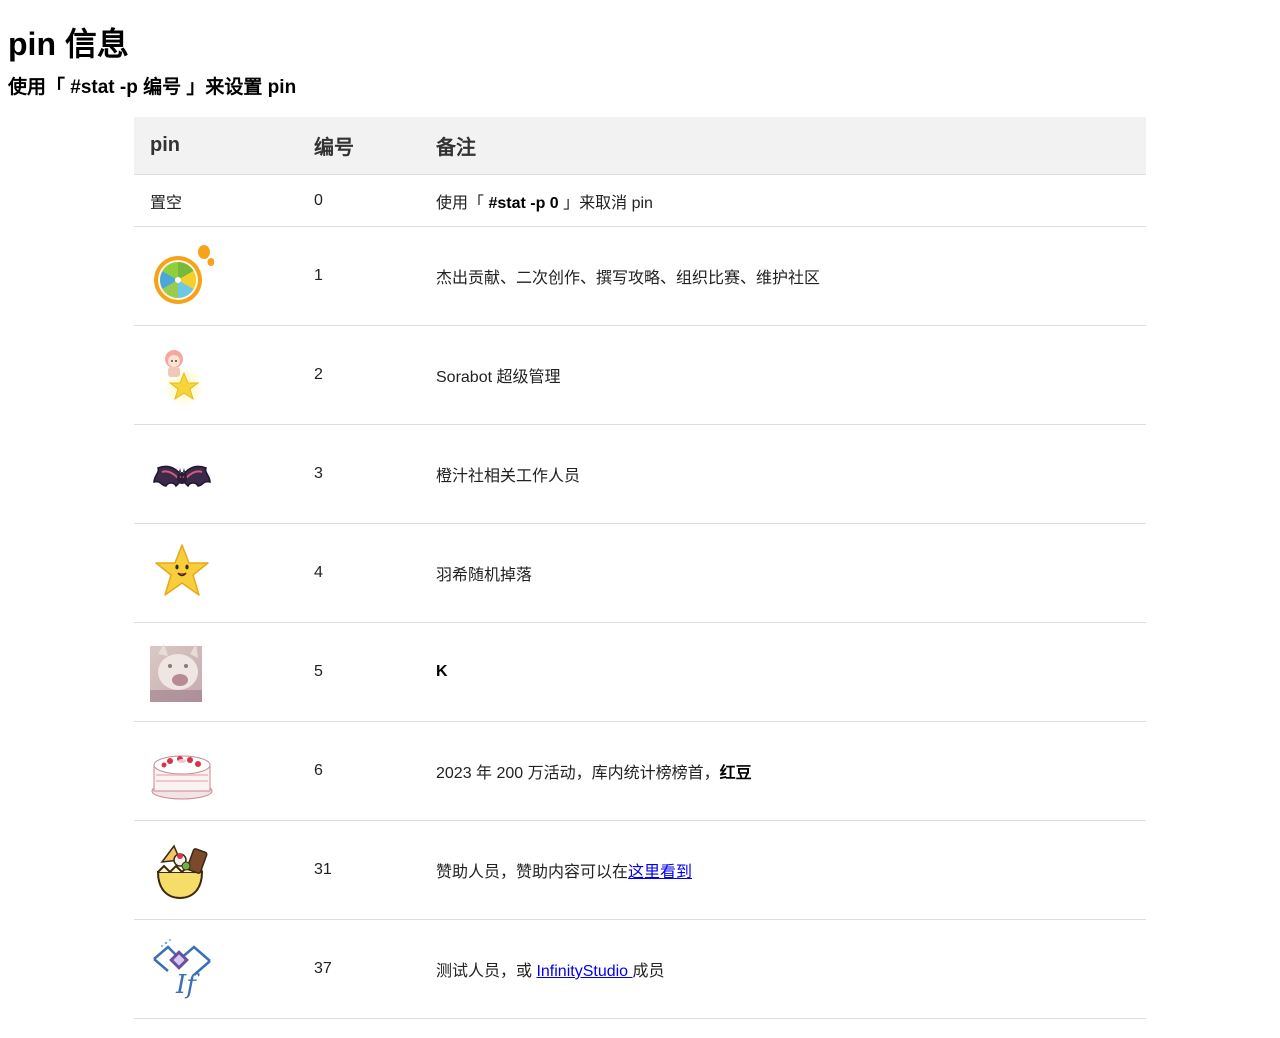  Describe the element at coordinates (359, 375) in the screenshot. I see `number-cell: 2` at that location.